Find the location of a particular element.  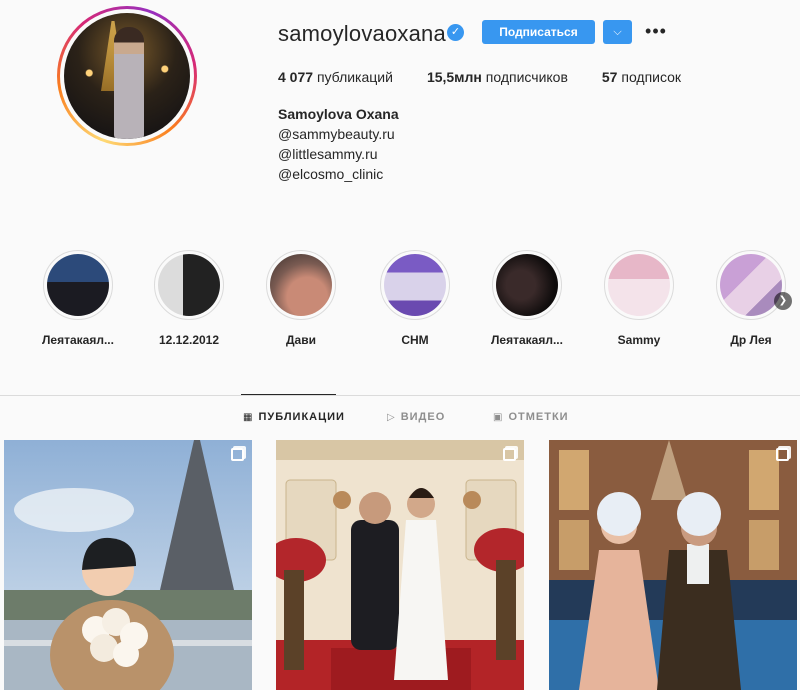

post-image-wedding is located at coordinates (400, 565).